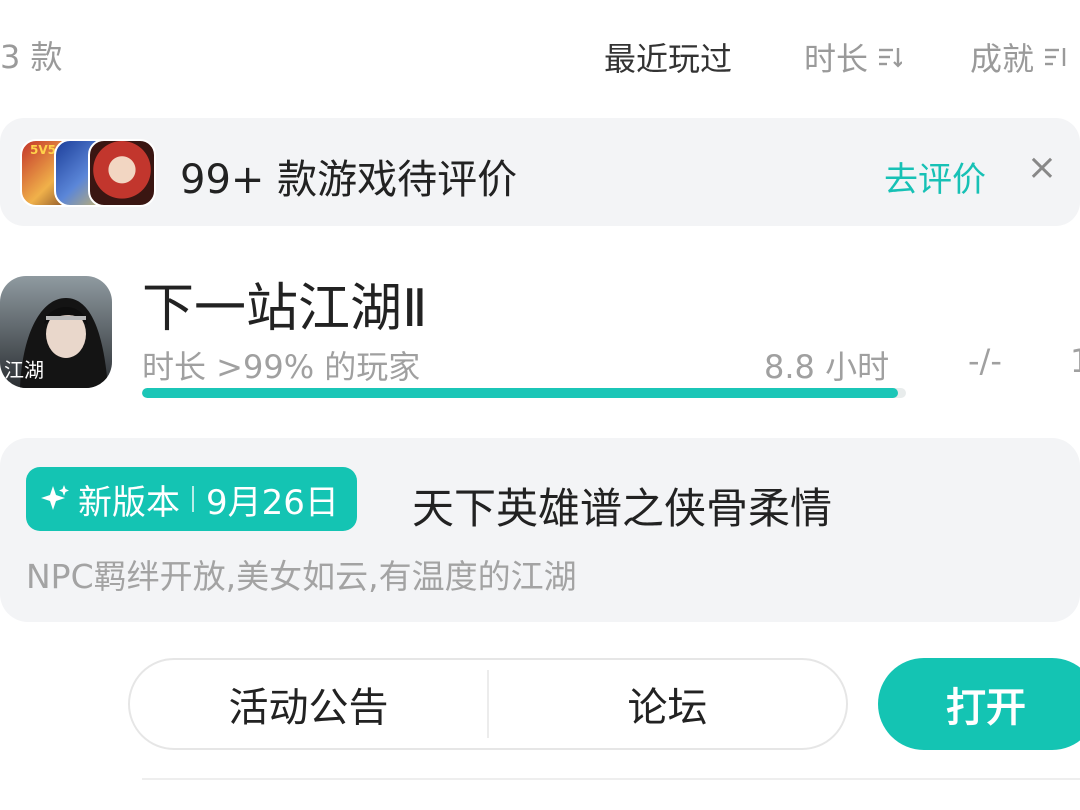  What do you see at coordinates (622, 508) in the screenshot?
I see `version-title: 天下英雄谱之侠骨柔情` at bounding box center [622, 508].